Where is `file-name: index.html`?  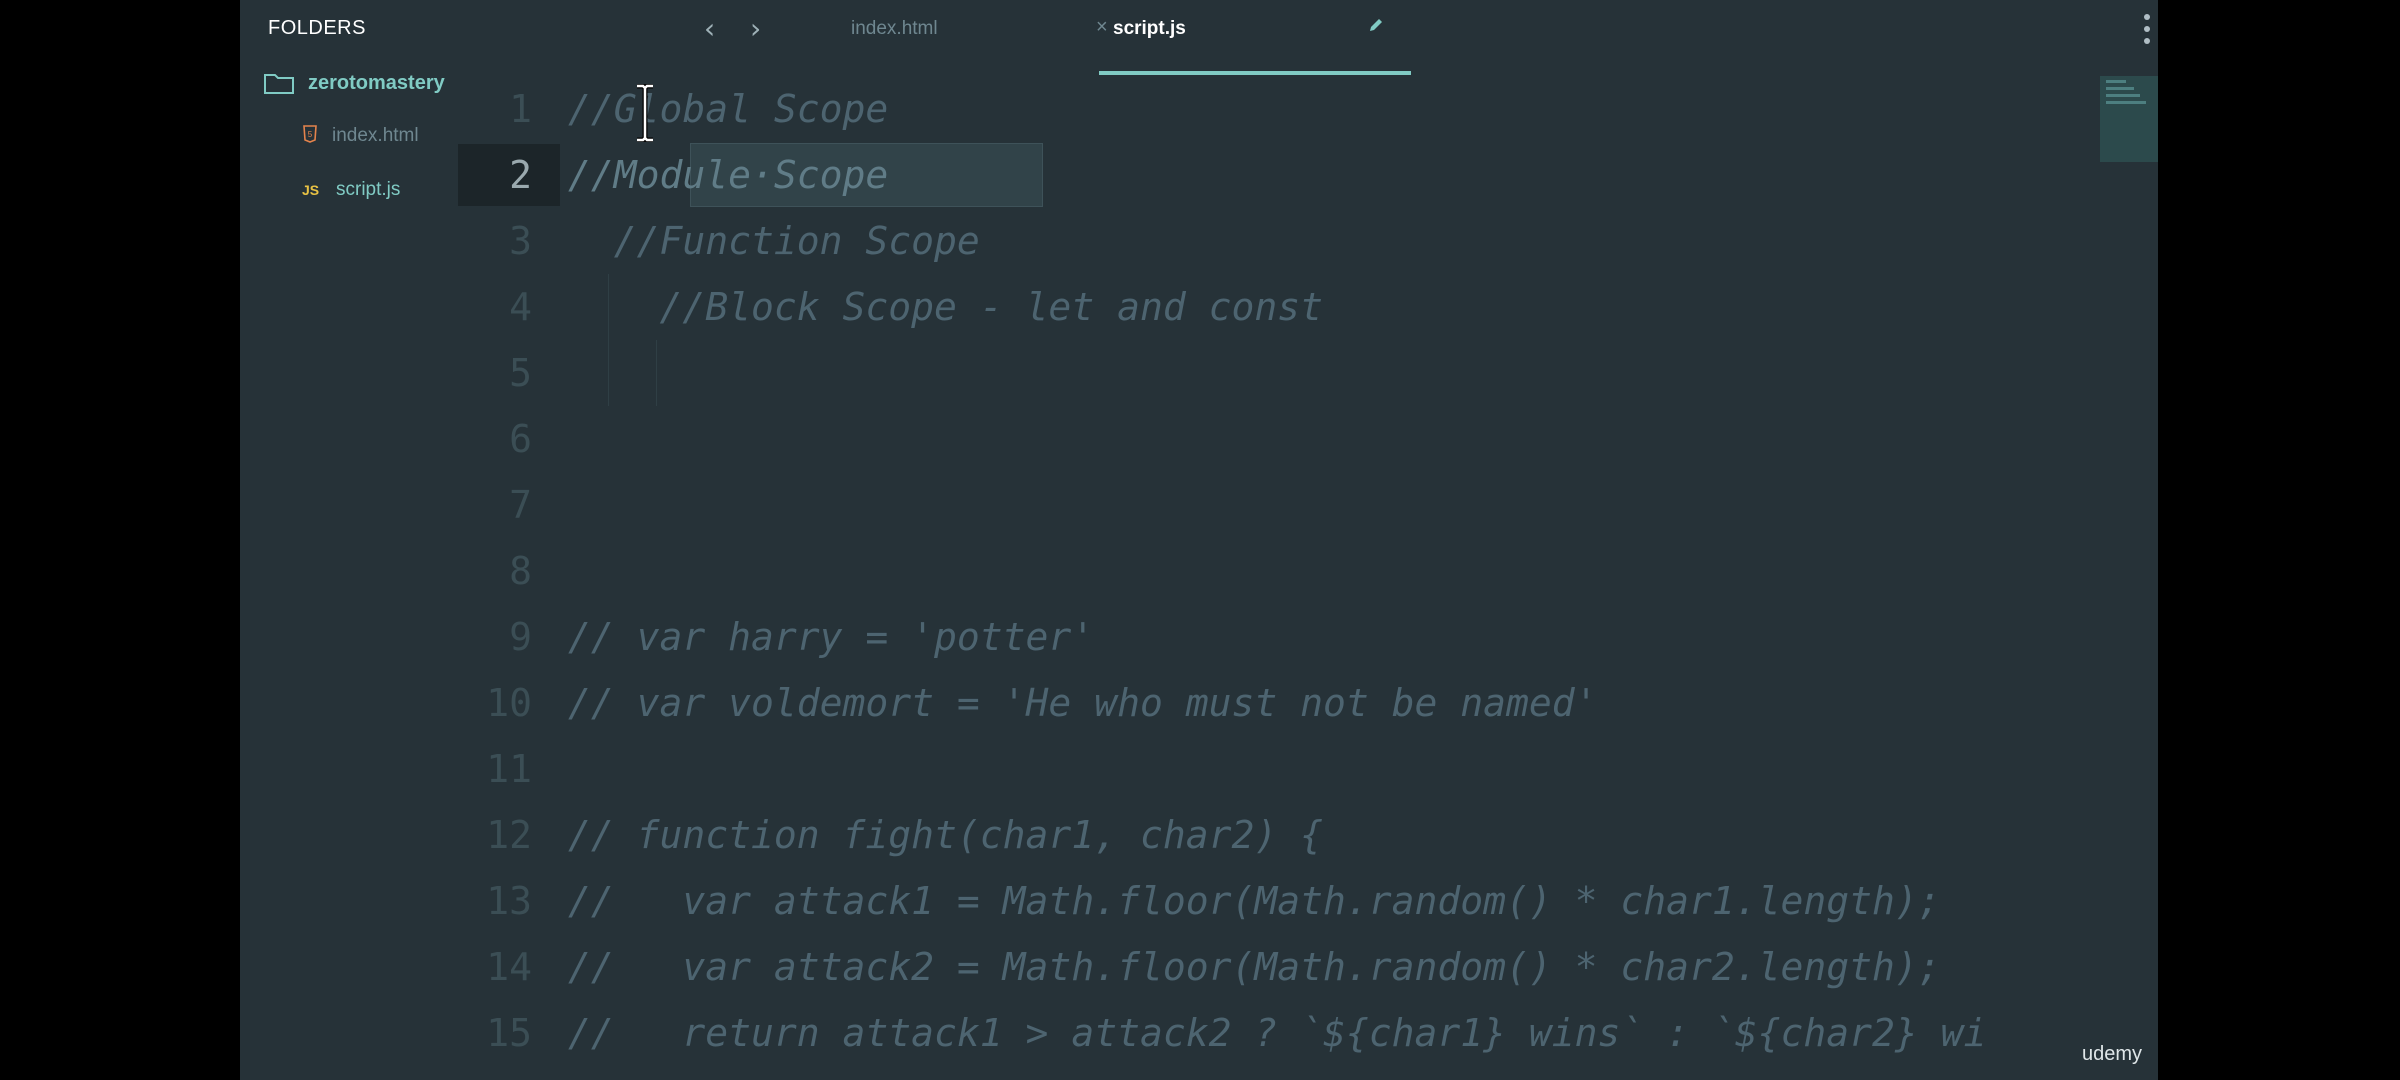 file-name: index.html is located at coordinates (375, 135).